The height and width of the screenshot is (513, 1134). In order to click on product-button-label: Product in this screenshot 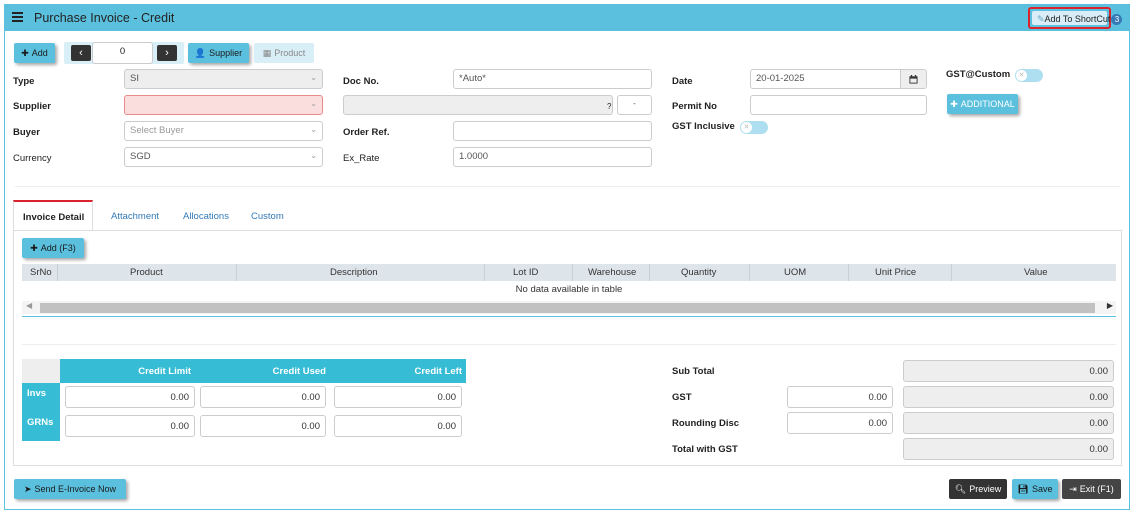, I will do `click(290, 53)`.